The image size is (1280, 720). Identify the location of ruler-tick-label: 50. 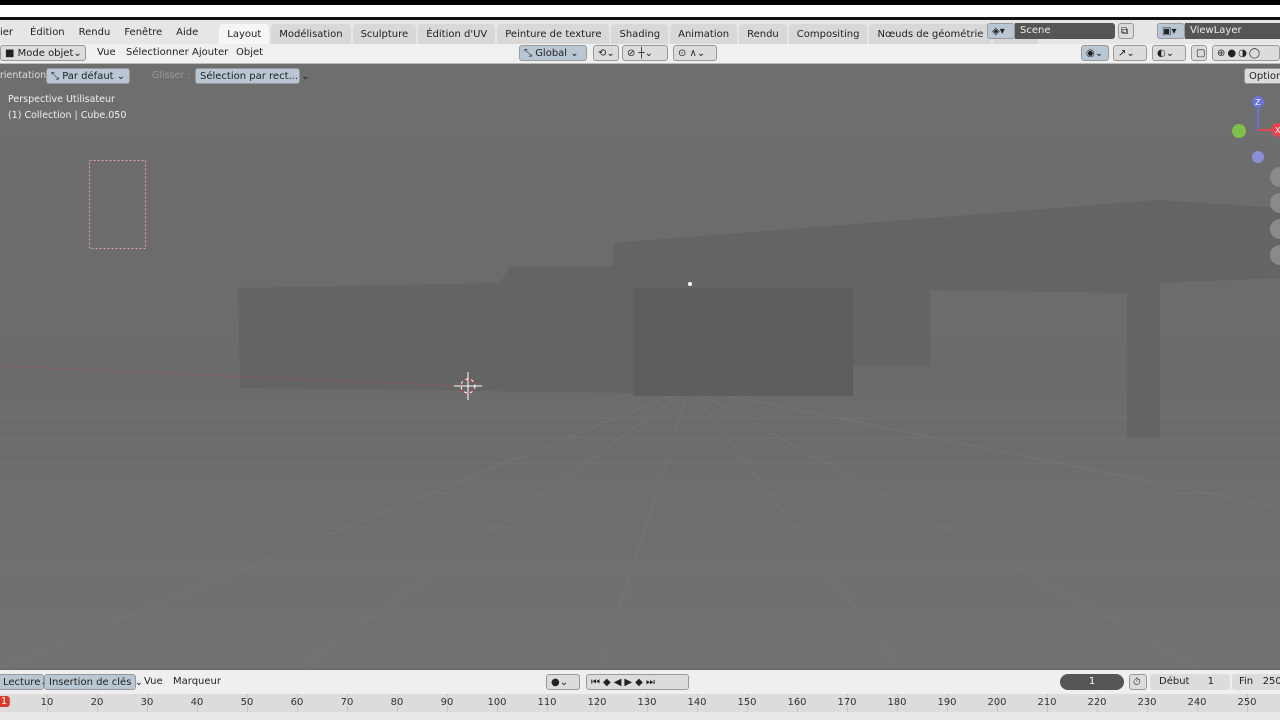
(247, 702).